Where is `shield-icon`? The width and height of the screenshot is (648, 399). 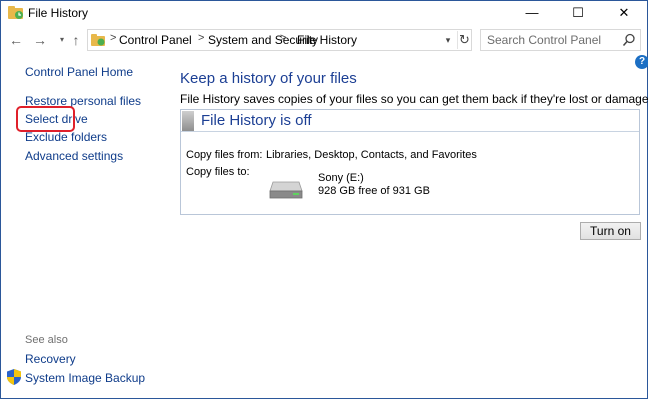
shield-icon is located at coordinates (14, 377).